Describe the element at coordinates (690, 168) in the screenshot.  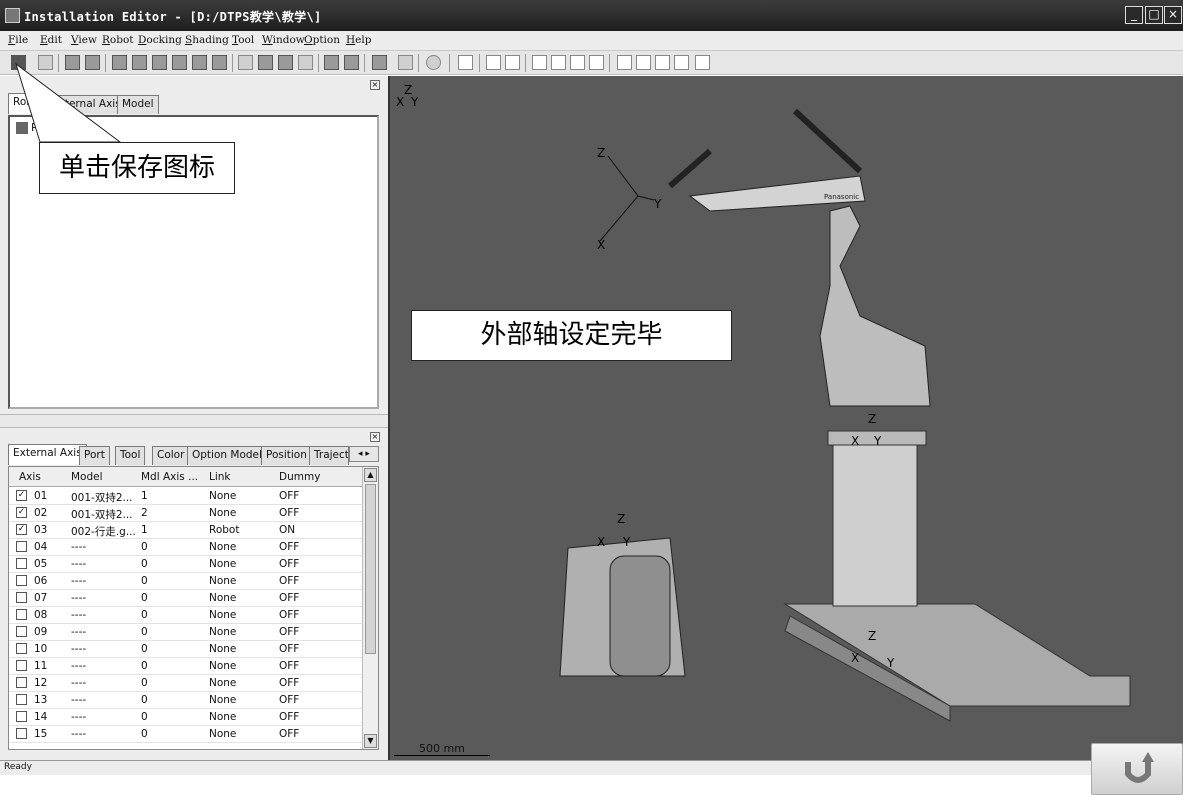
I see `robot-torch` at that location.